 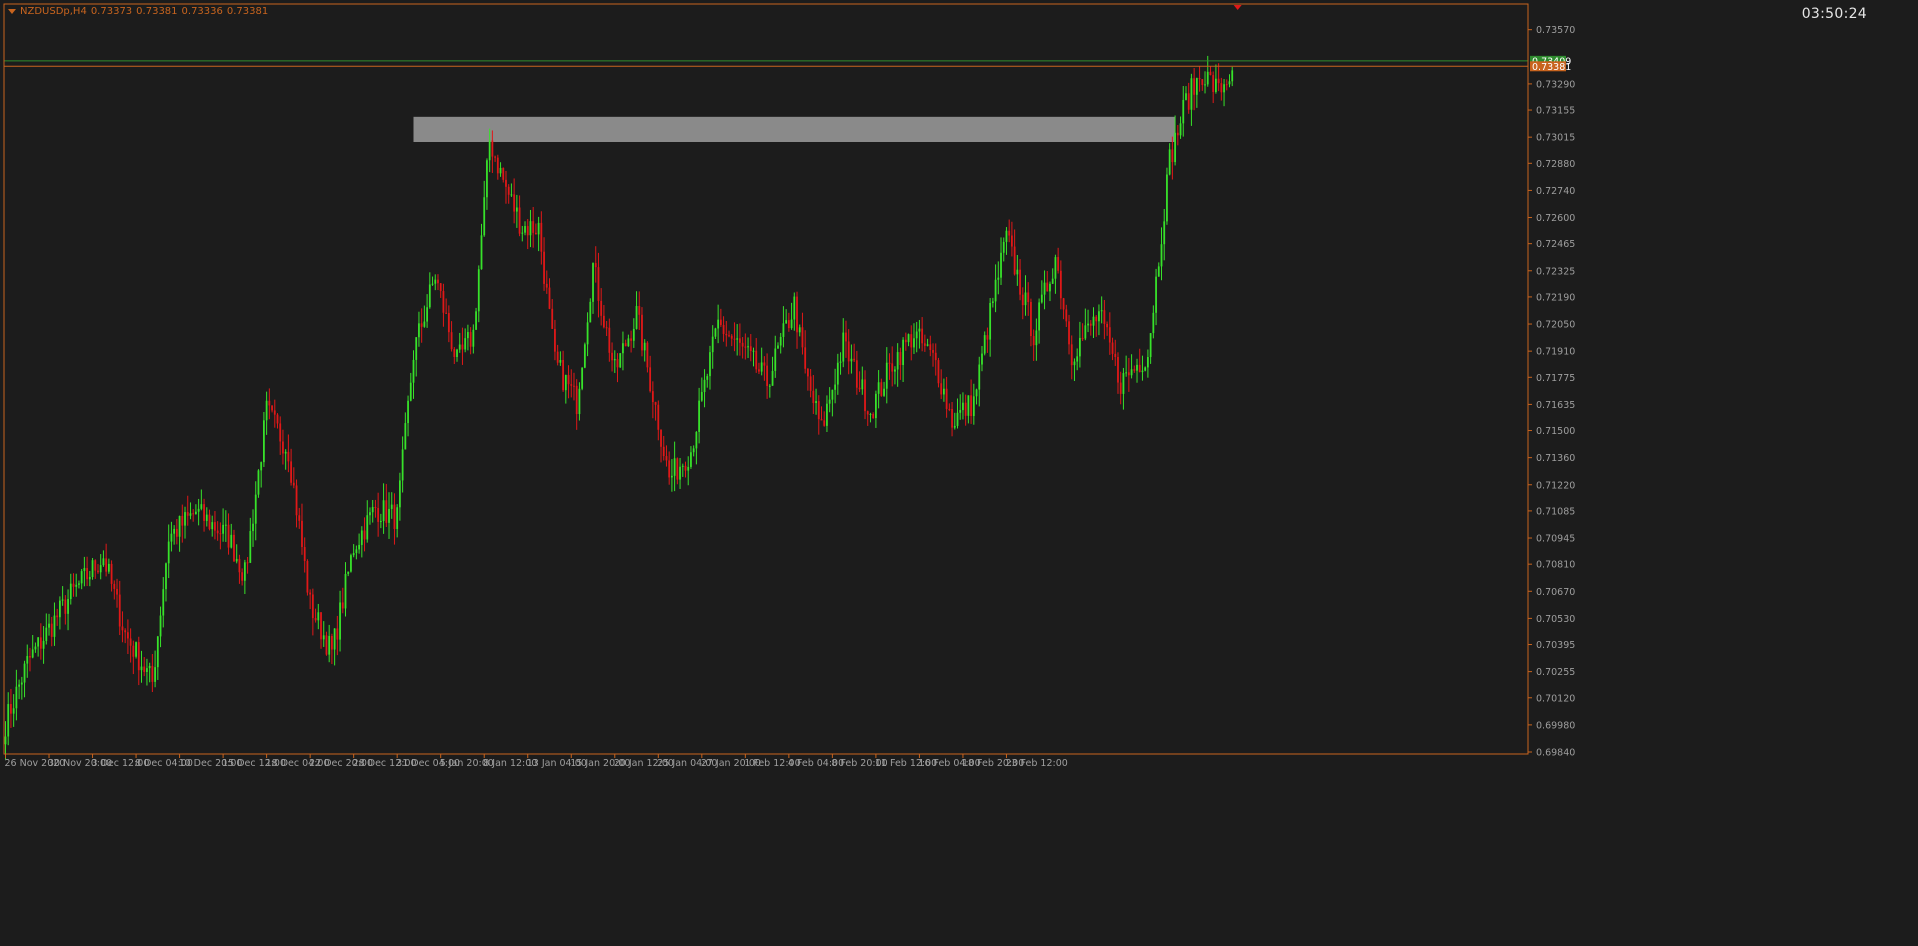 What do you see at coordinates (1555, 244) in the screenshot?
I see `y-tick-label: 0.72465` at bounding box center [1555, 244].